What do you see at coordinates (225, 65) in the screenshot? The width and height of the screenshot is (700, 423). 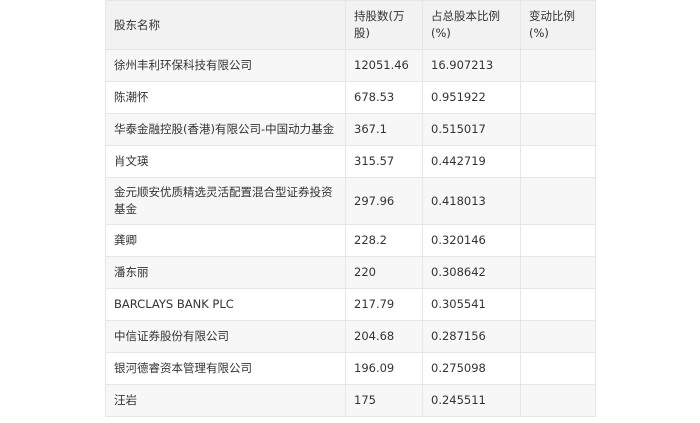 I see `cell-name: 徐州丰利环保科技有限公司` at bounding box center [225, 65].